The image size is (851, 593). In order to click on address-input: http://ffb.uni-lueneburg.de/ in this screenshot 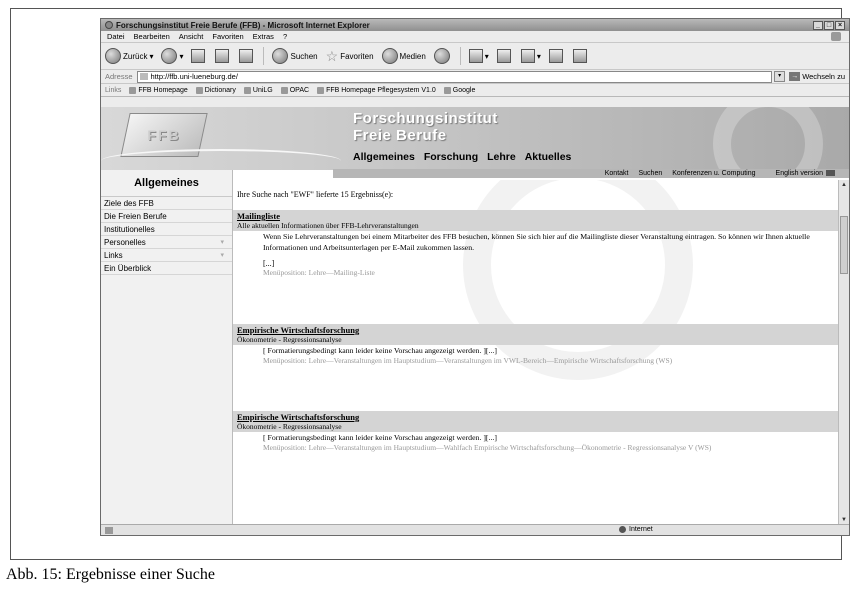, I will do `click(454, 76)`.